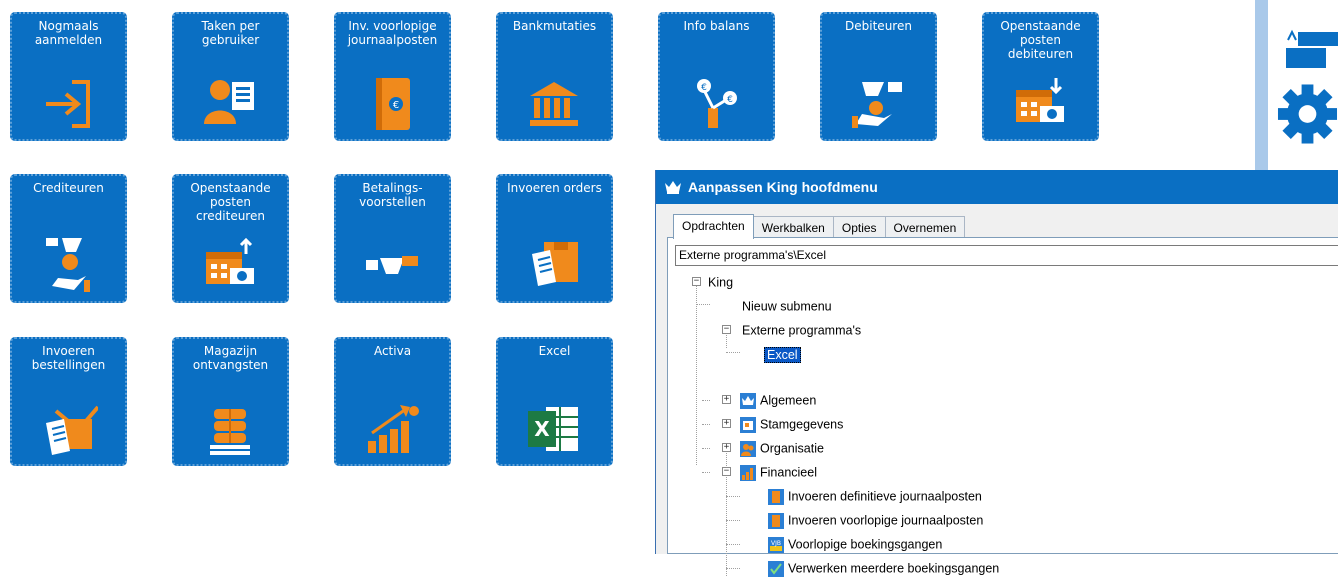  What do you see at coordinates (793, 227) in the screenshot?
I see `tab-werkbalken: Werkbalken` at bounding box center [793, 227].